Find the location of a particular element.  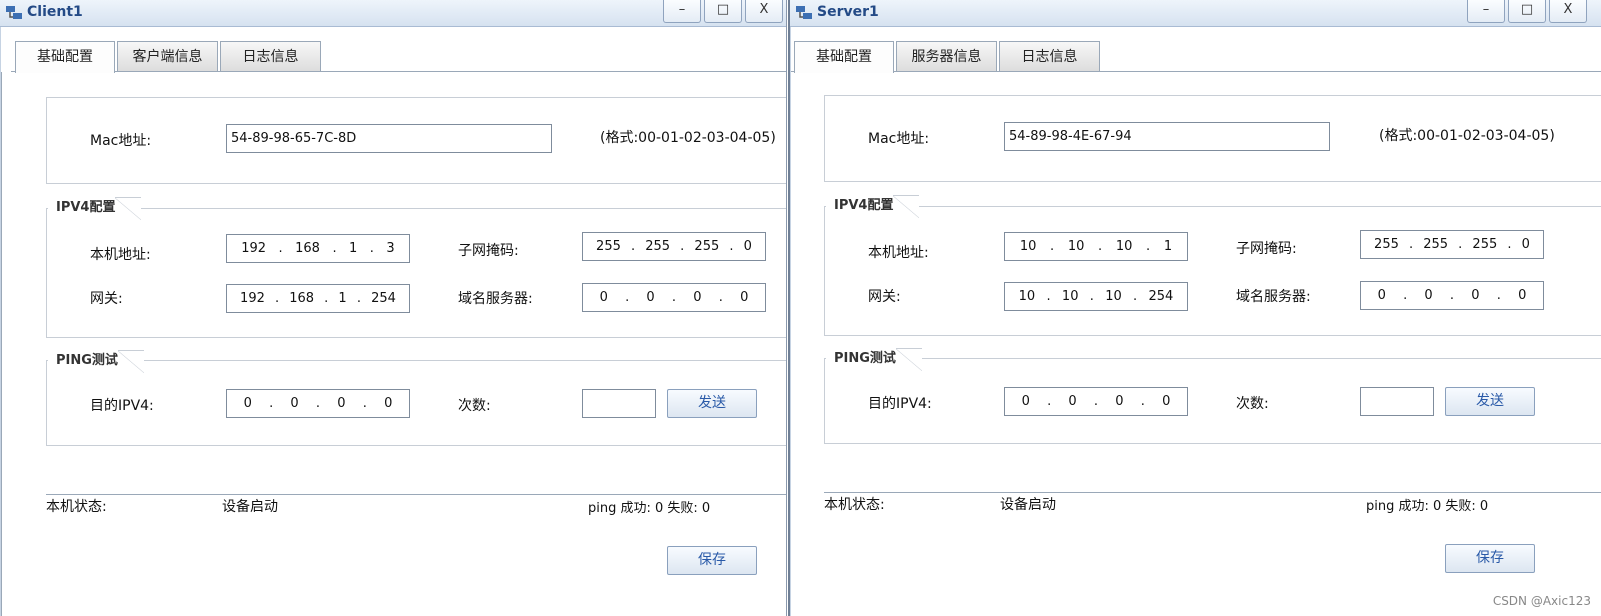

window-title: Server1 is located at coordinates (848, 12).